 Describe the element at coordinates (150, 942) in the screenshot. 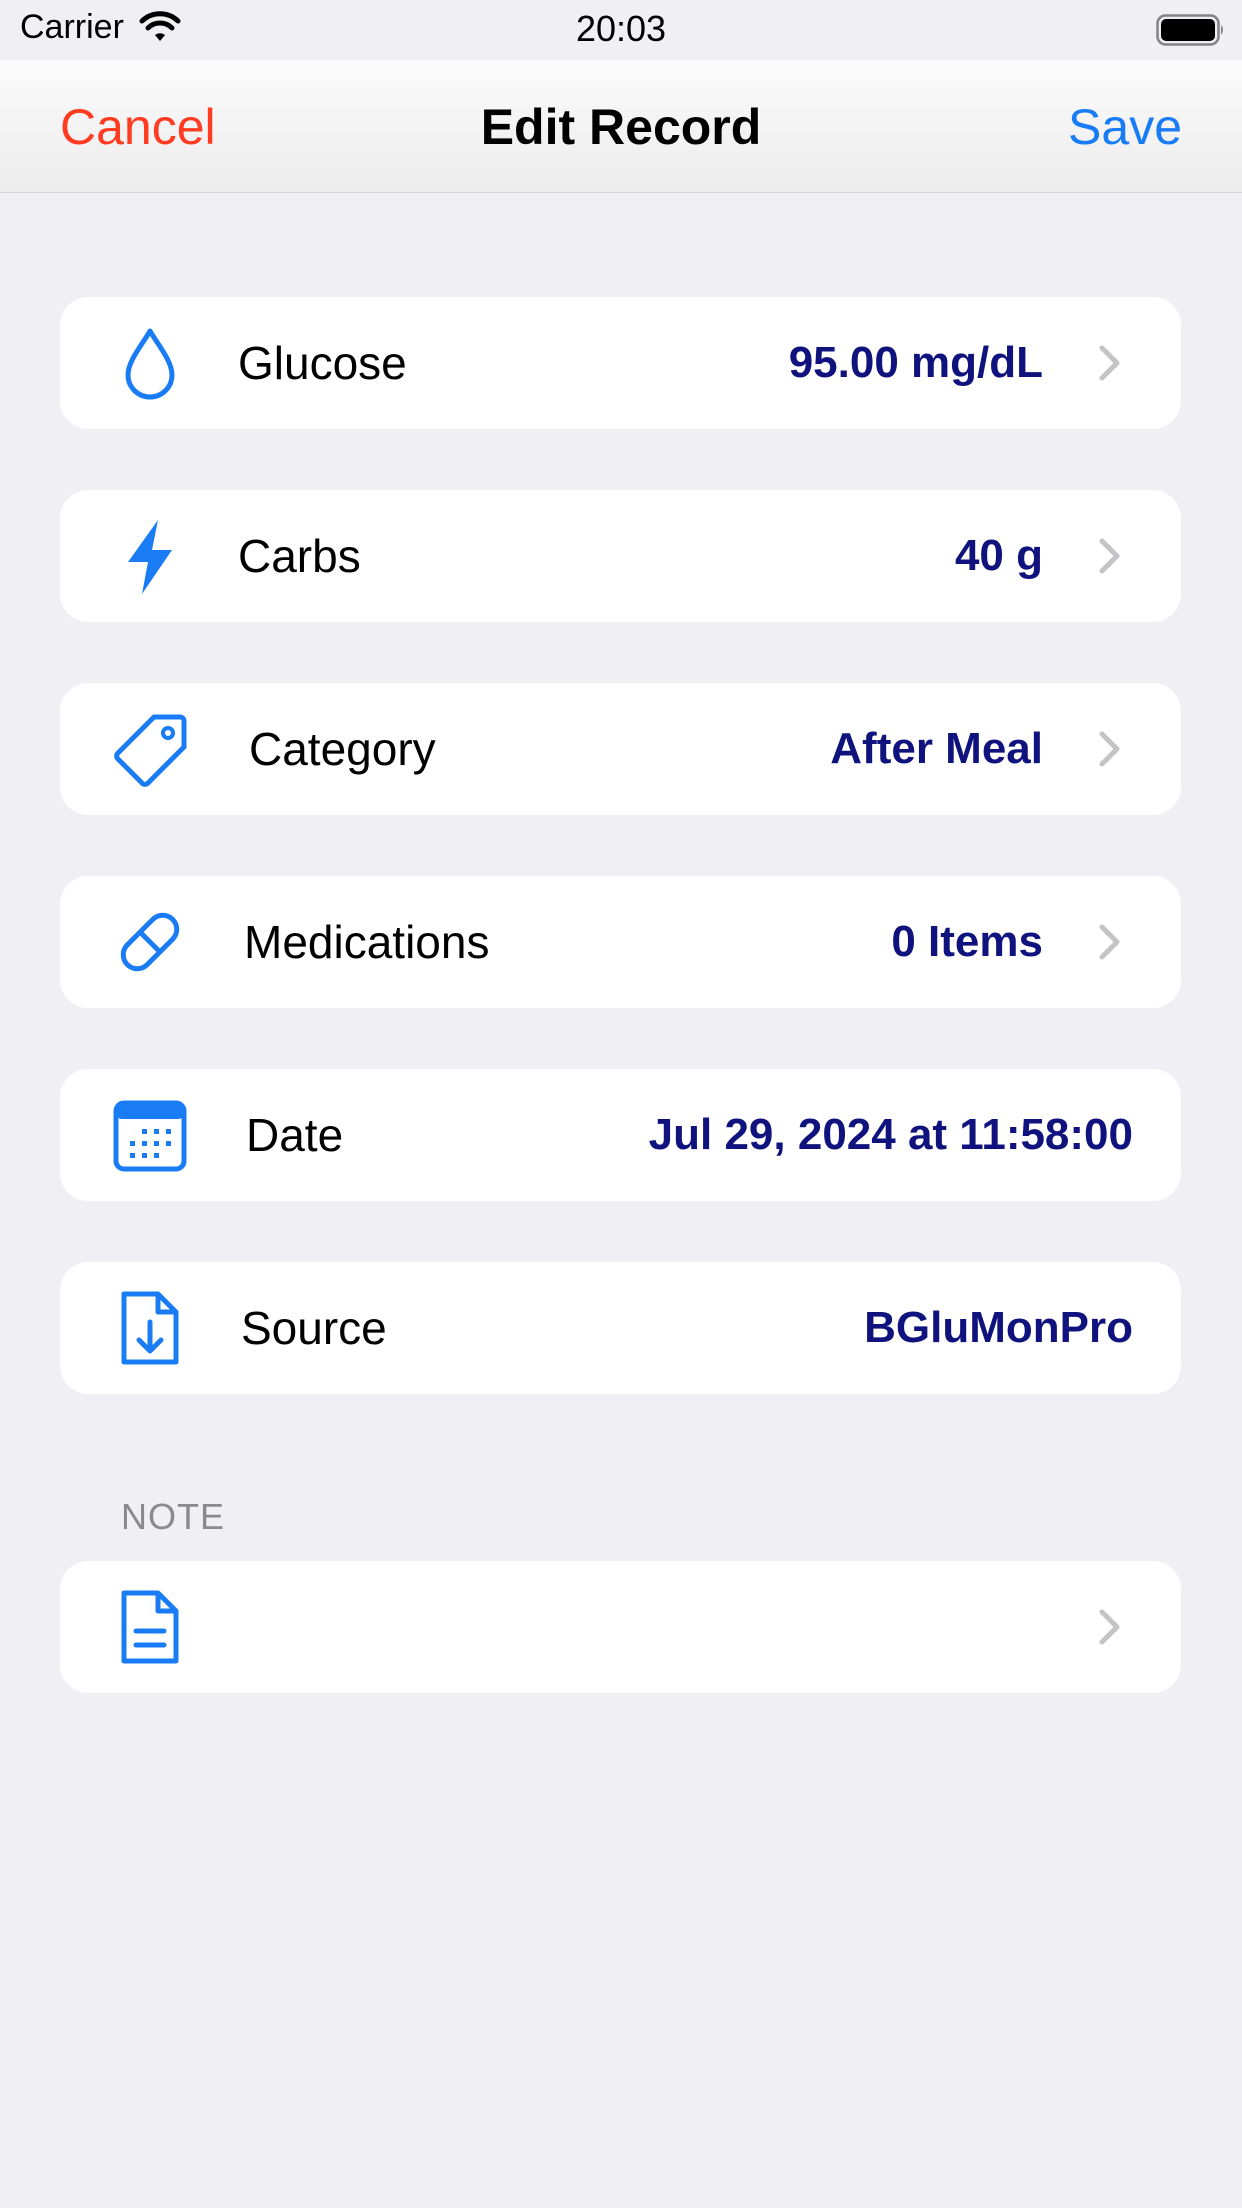

I see `pill-icon` at that location.